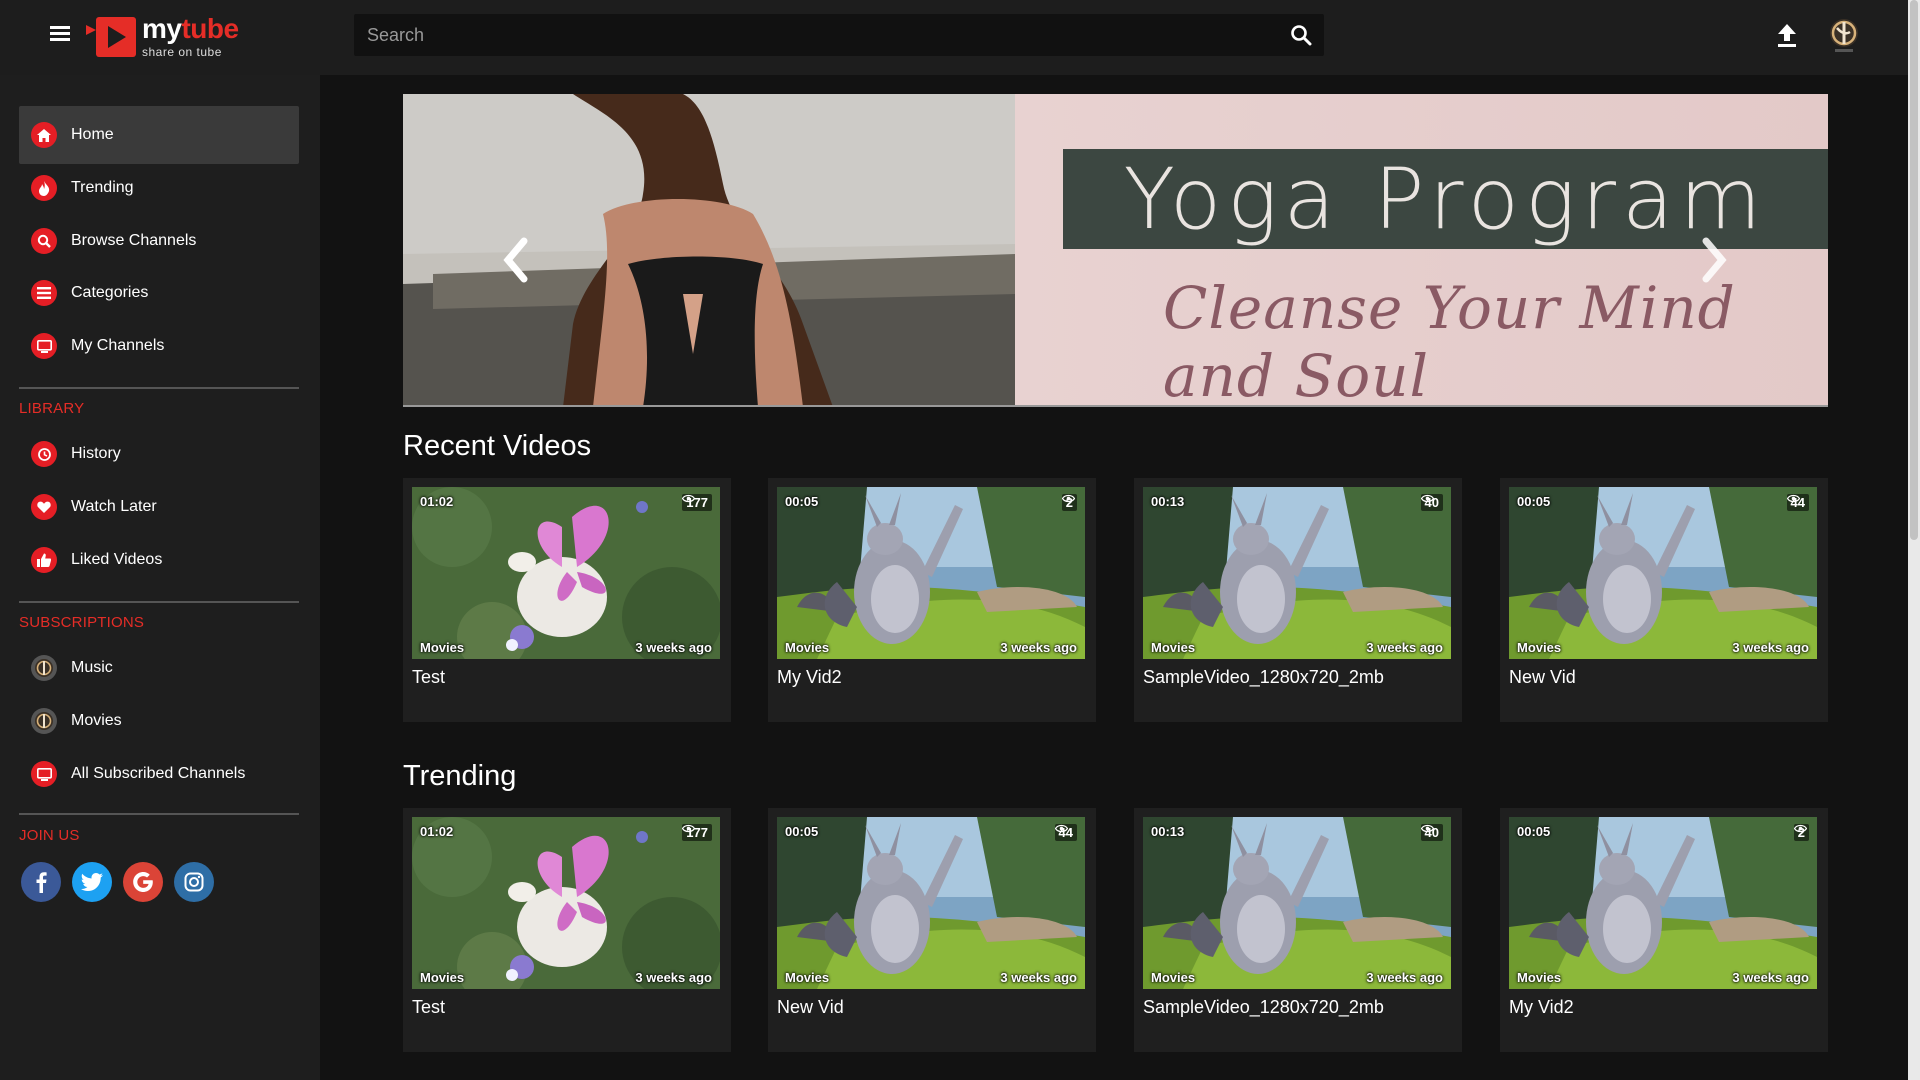 Image resolution: width=1920 pixels, height=1080 pixels. What do you see at coordinates (159, 774) in the screenshot?
I see `sidebar-item-all-subscribed-channels: All Subscribed Channels` at bounding box center [159, 774].